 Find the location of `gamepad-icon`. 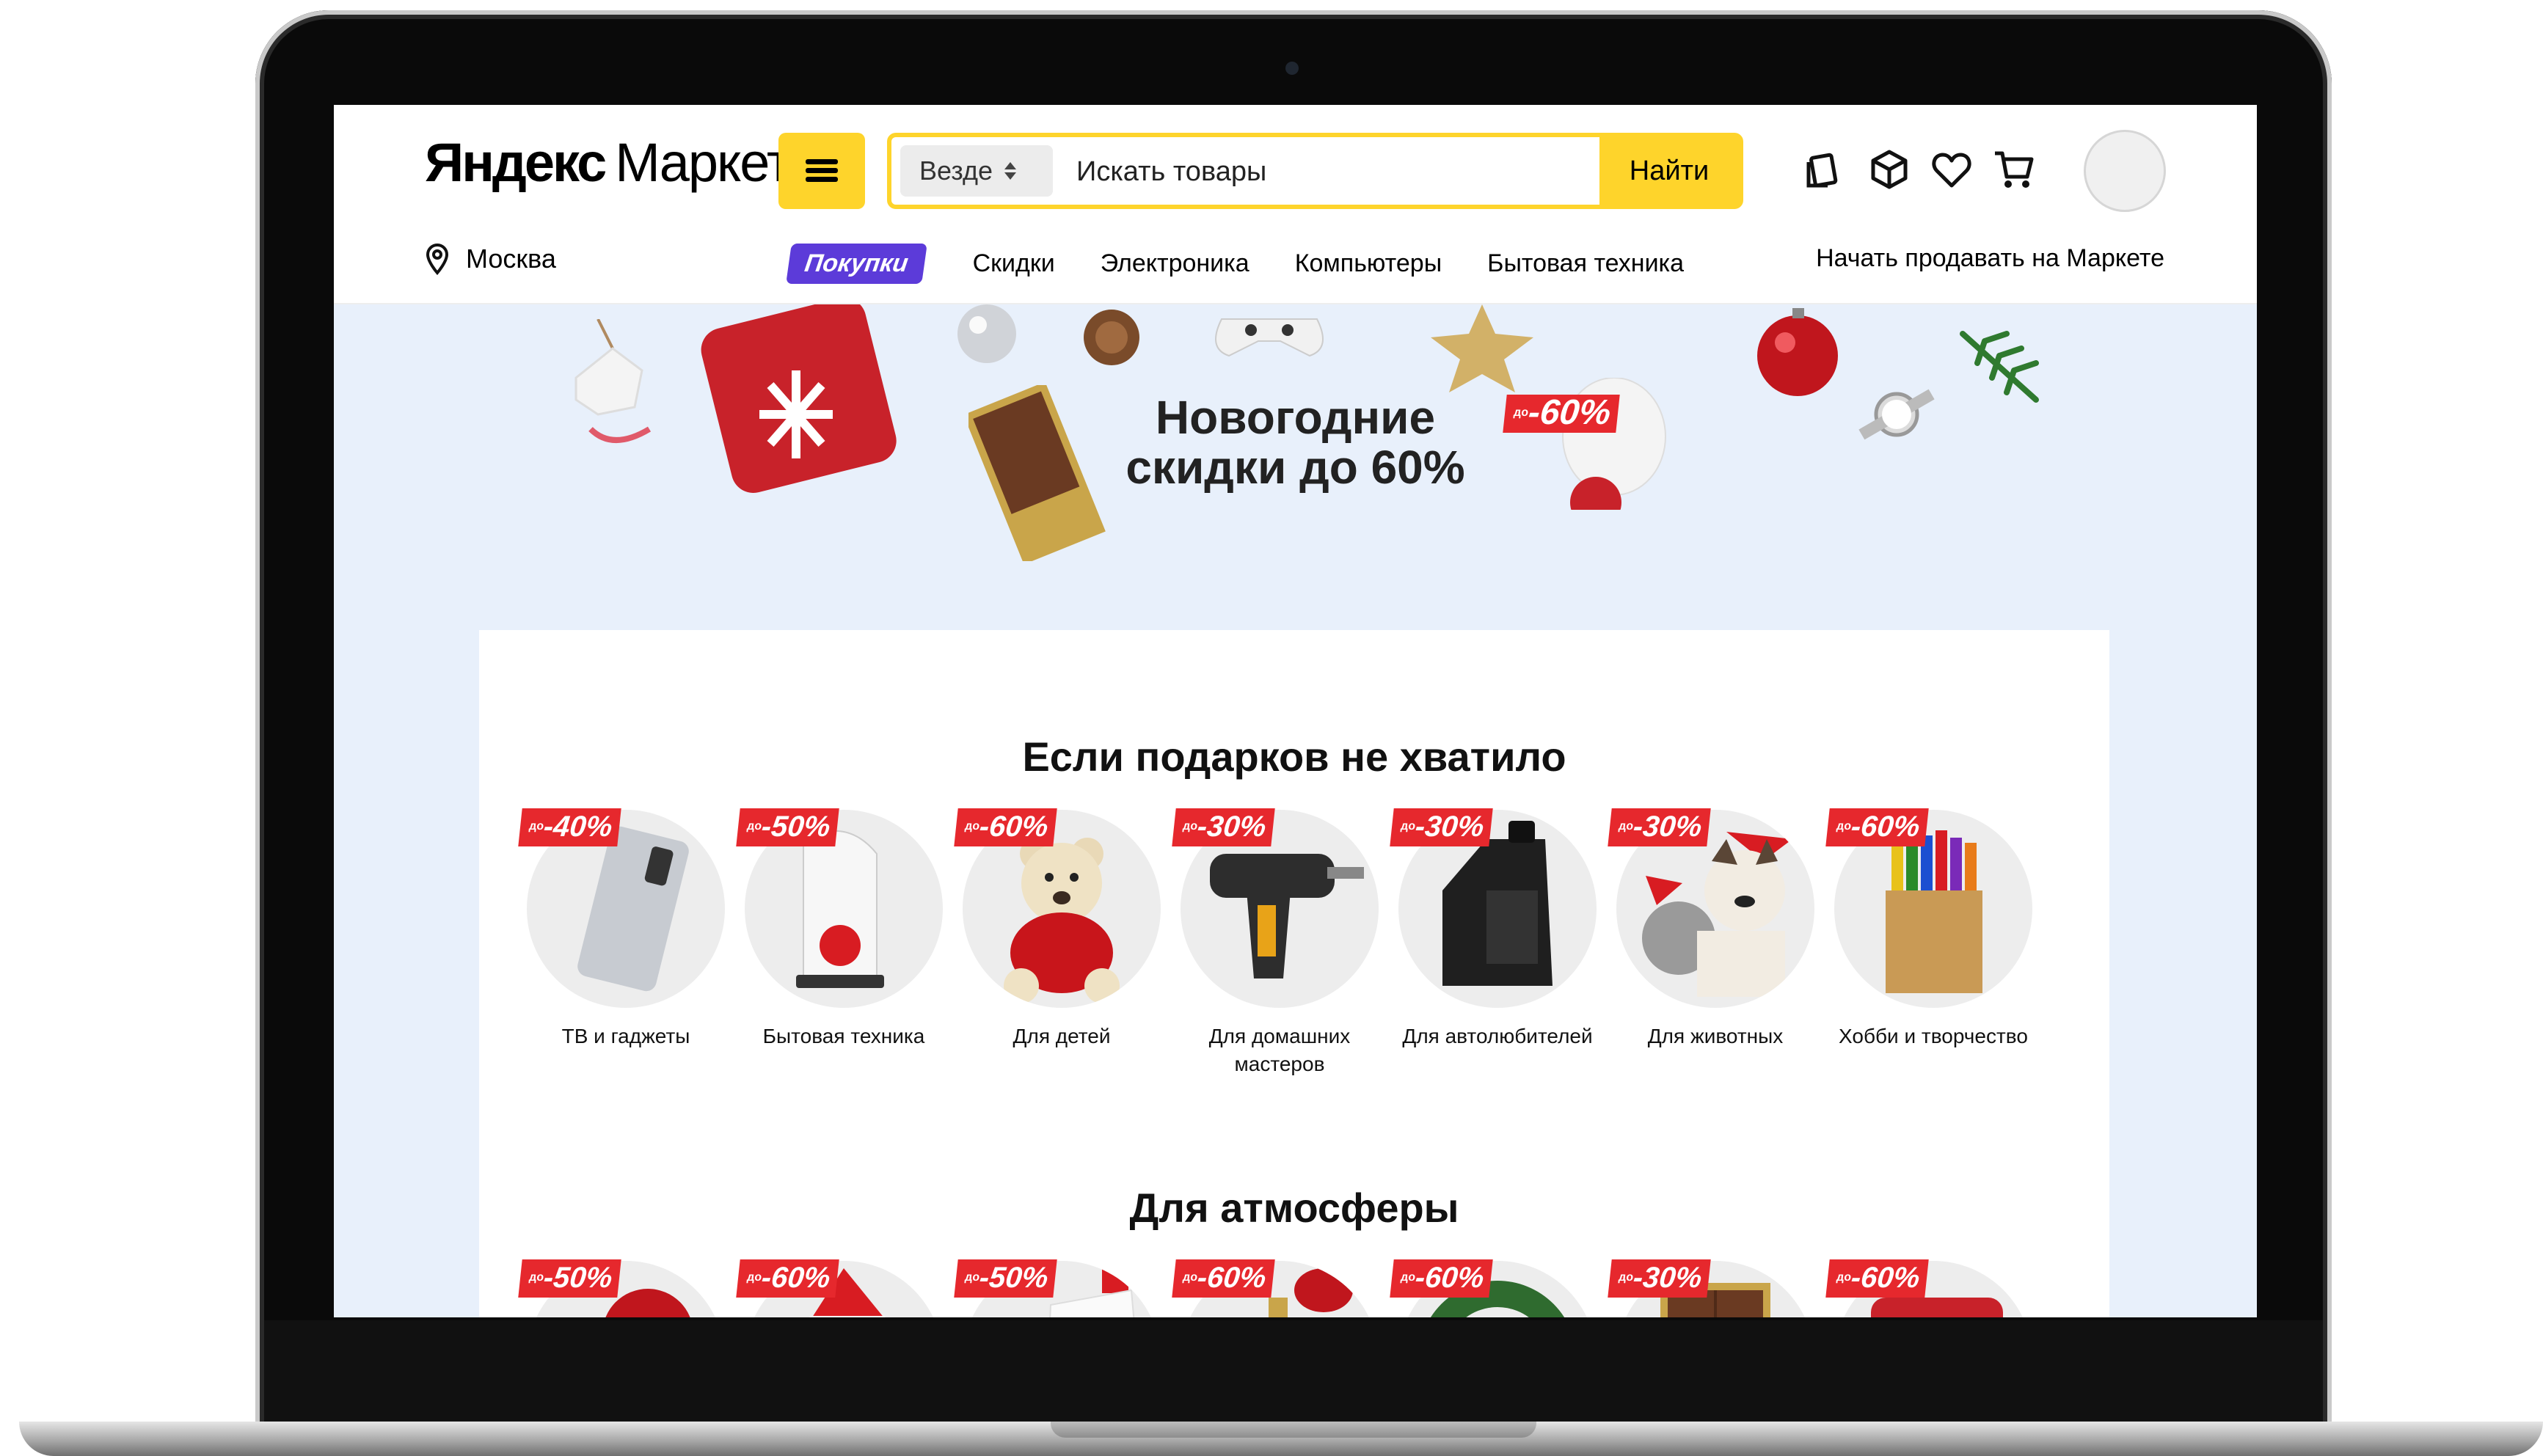

gamepad-icon is located at coordinates (1269, 337).